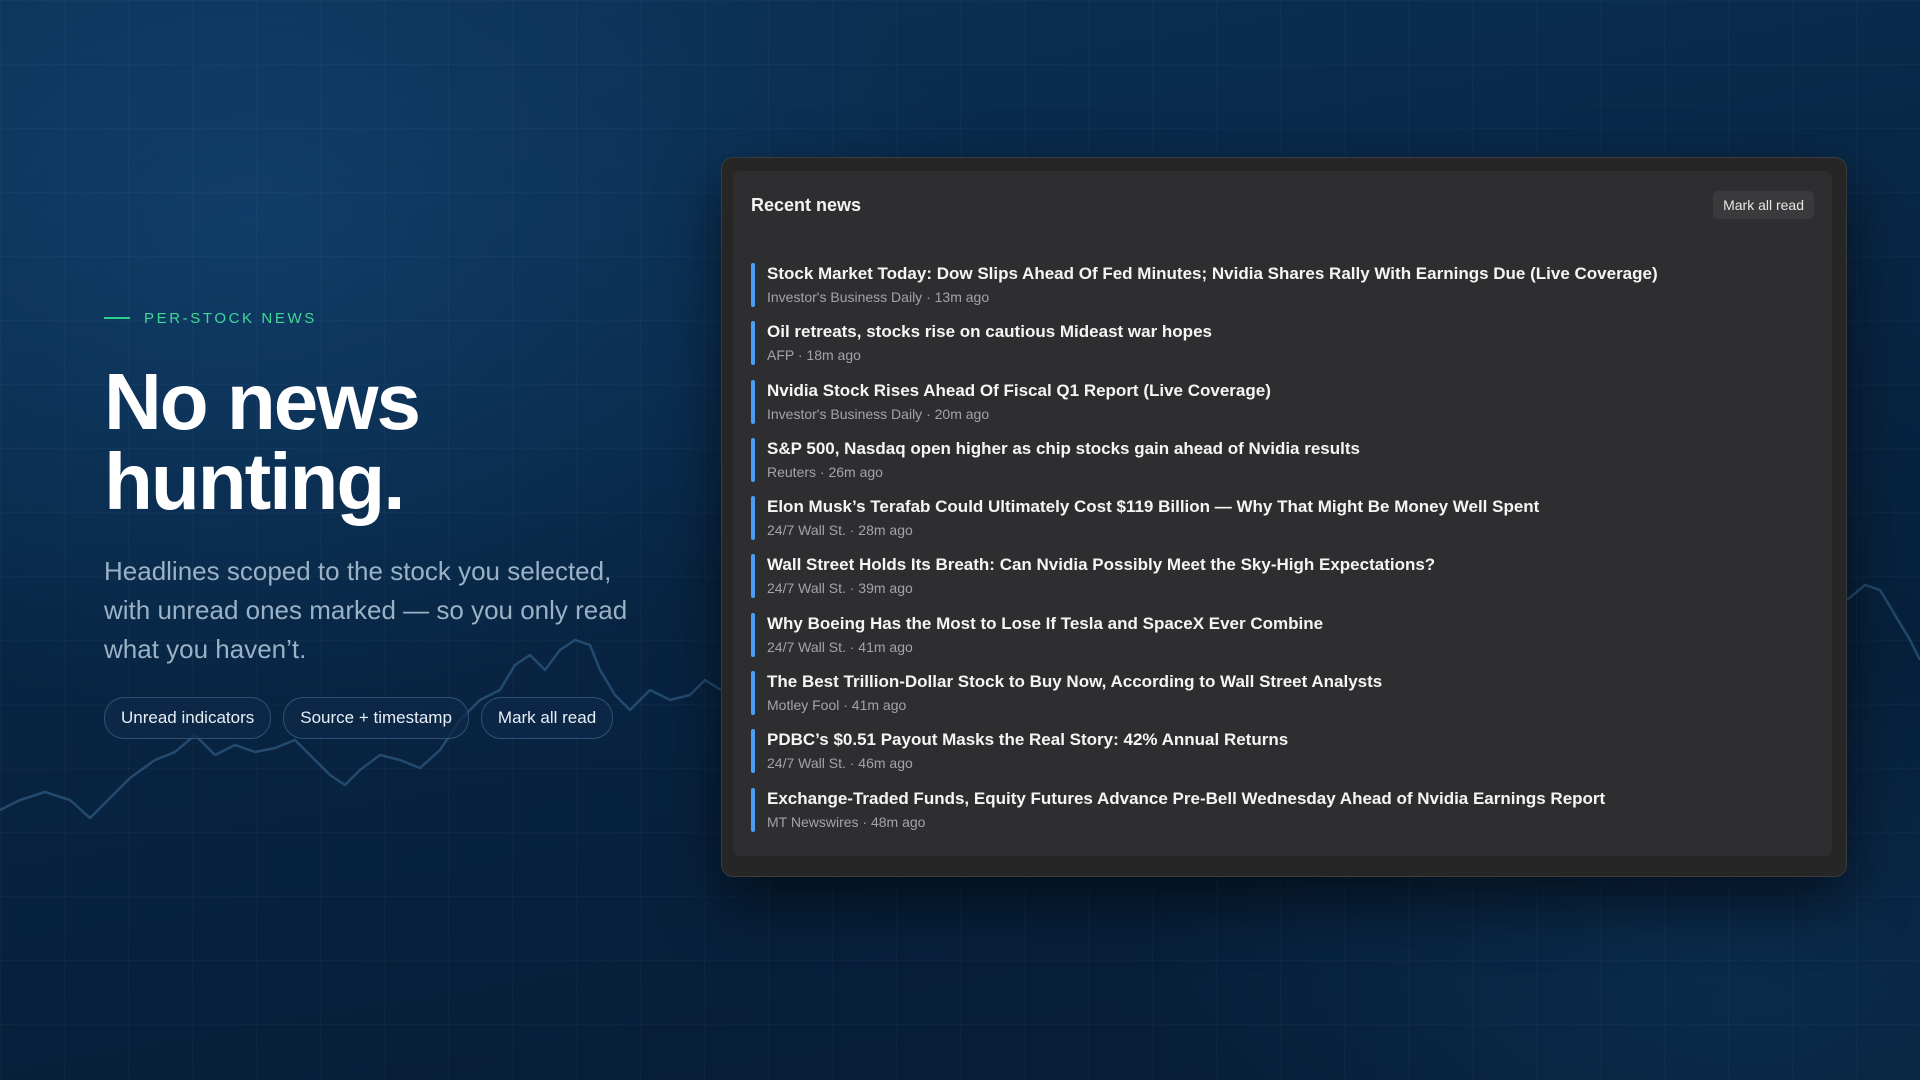  What do you see at coordinates (806, 204) in the screenshot?
I see `panel-title: Recent news` at bounding box center [806, 204].